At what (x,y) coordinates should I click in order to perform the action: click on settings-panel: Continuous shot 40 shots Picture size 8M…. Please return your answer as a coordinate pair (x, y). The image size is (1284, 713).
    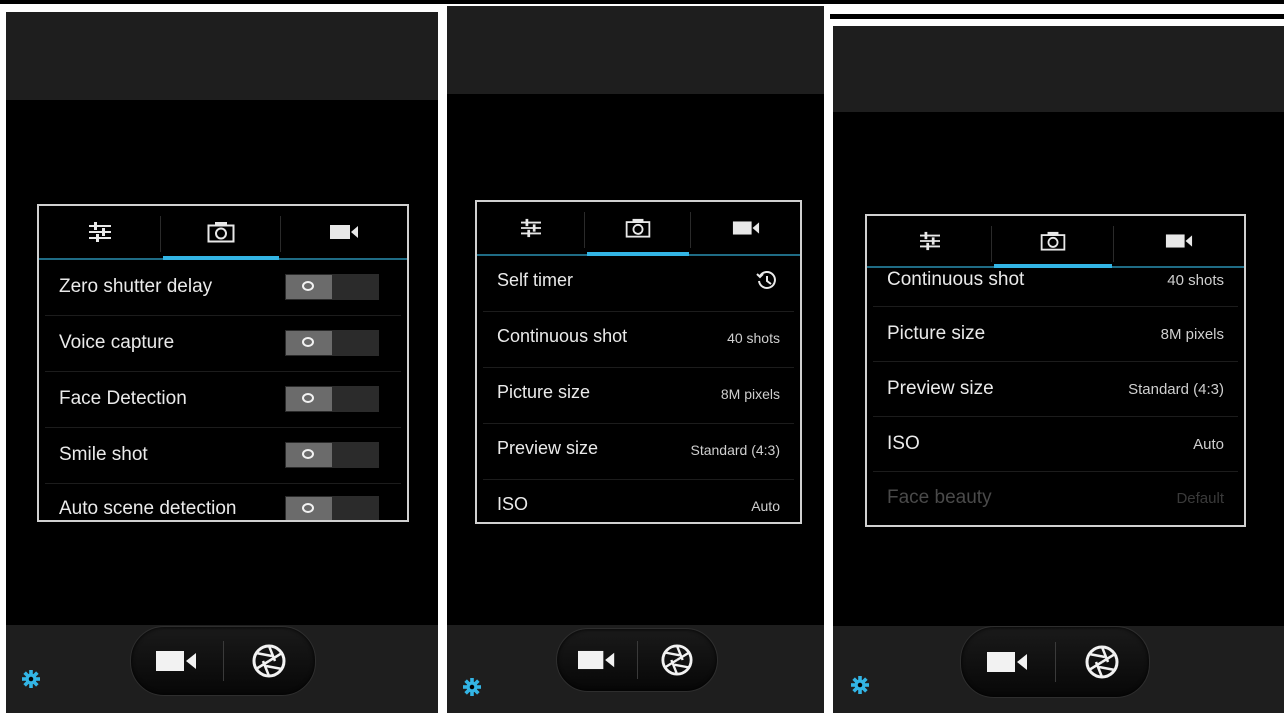
    Looking at the image, I should click on (1055, 370).